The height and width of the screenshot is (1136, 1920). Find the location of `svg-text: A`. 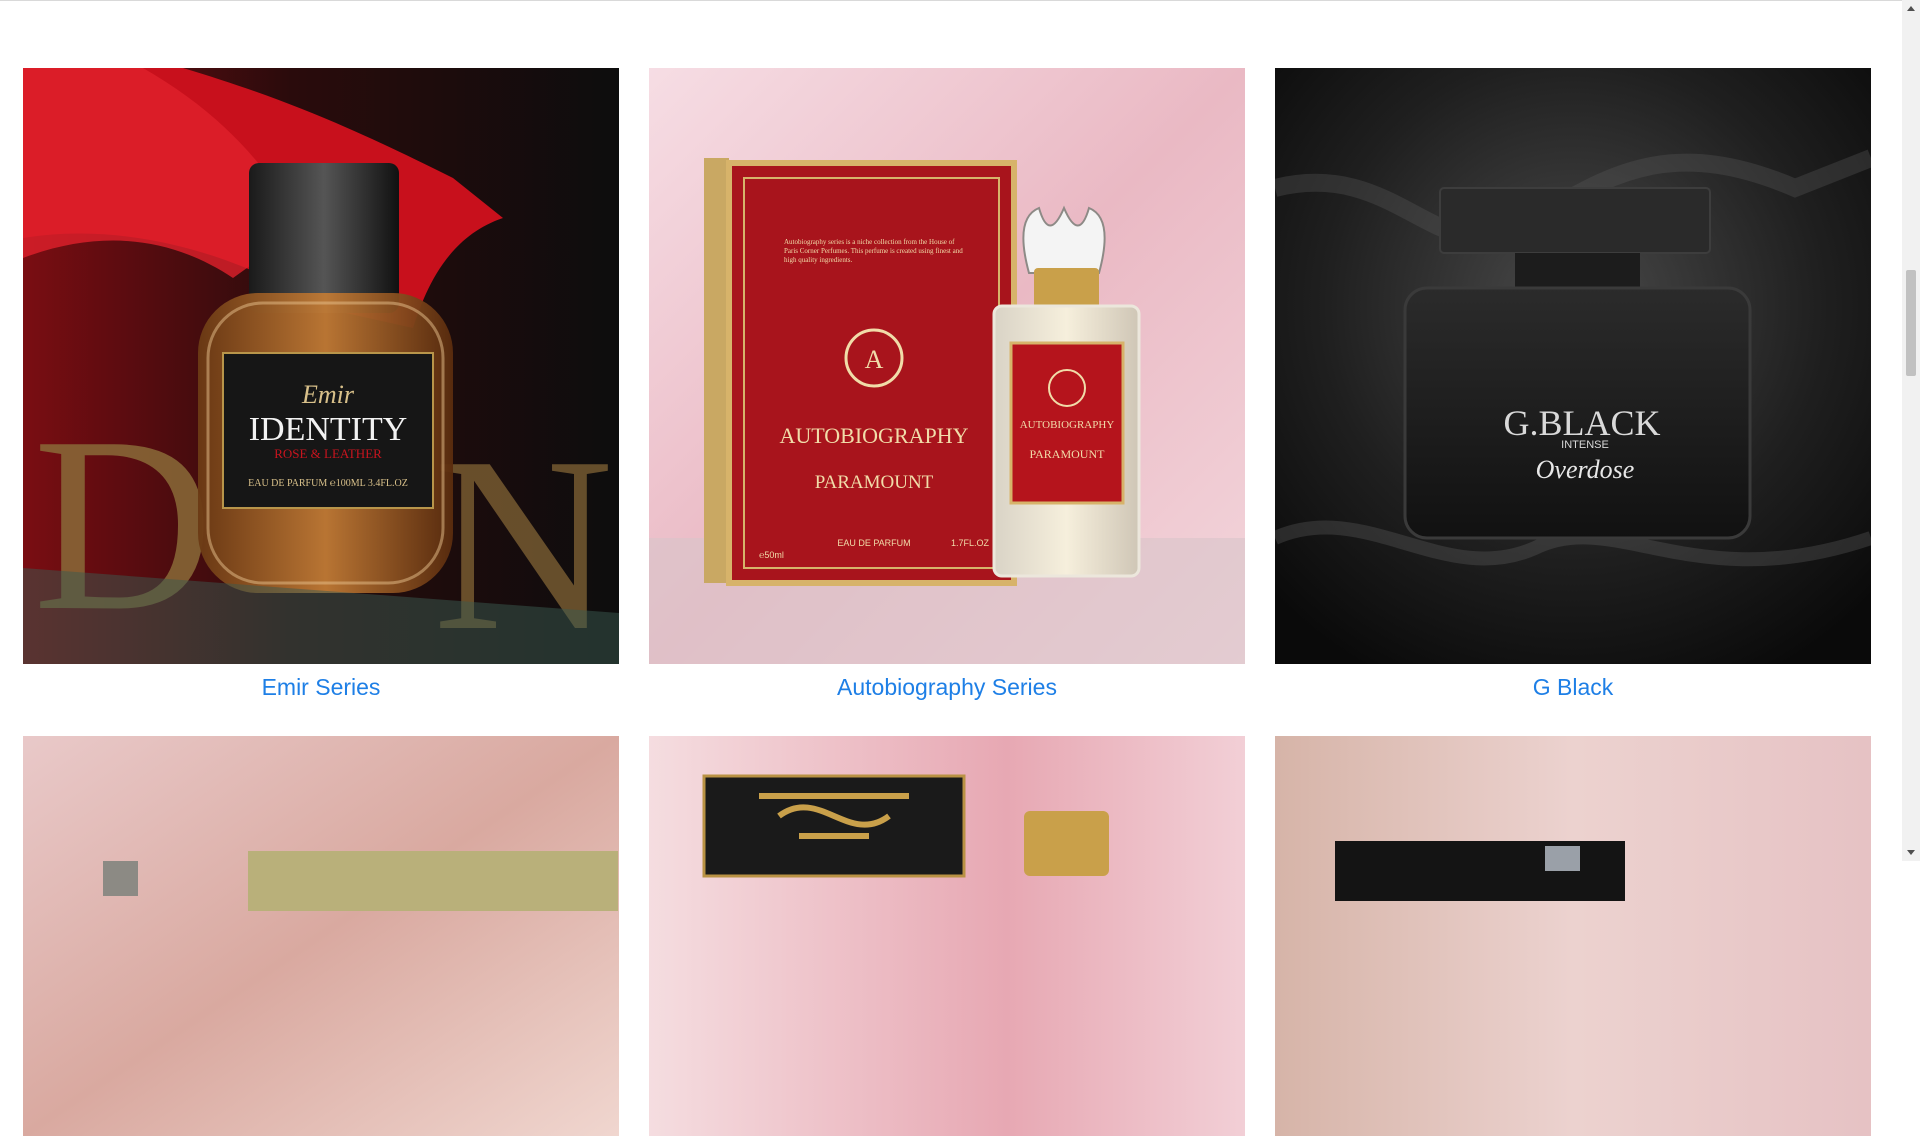

svg-text: A is located at coordinates (874, 359).